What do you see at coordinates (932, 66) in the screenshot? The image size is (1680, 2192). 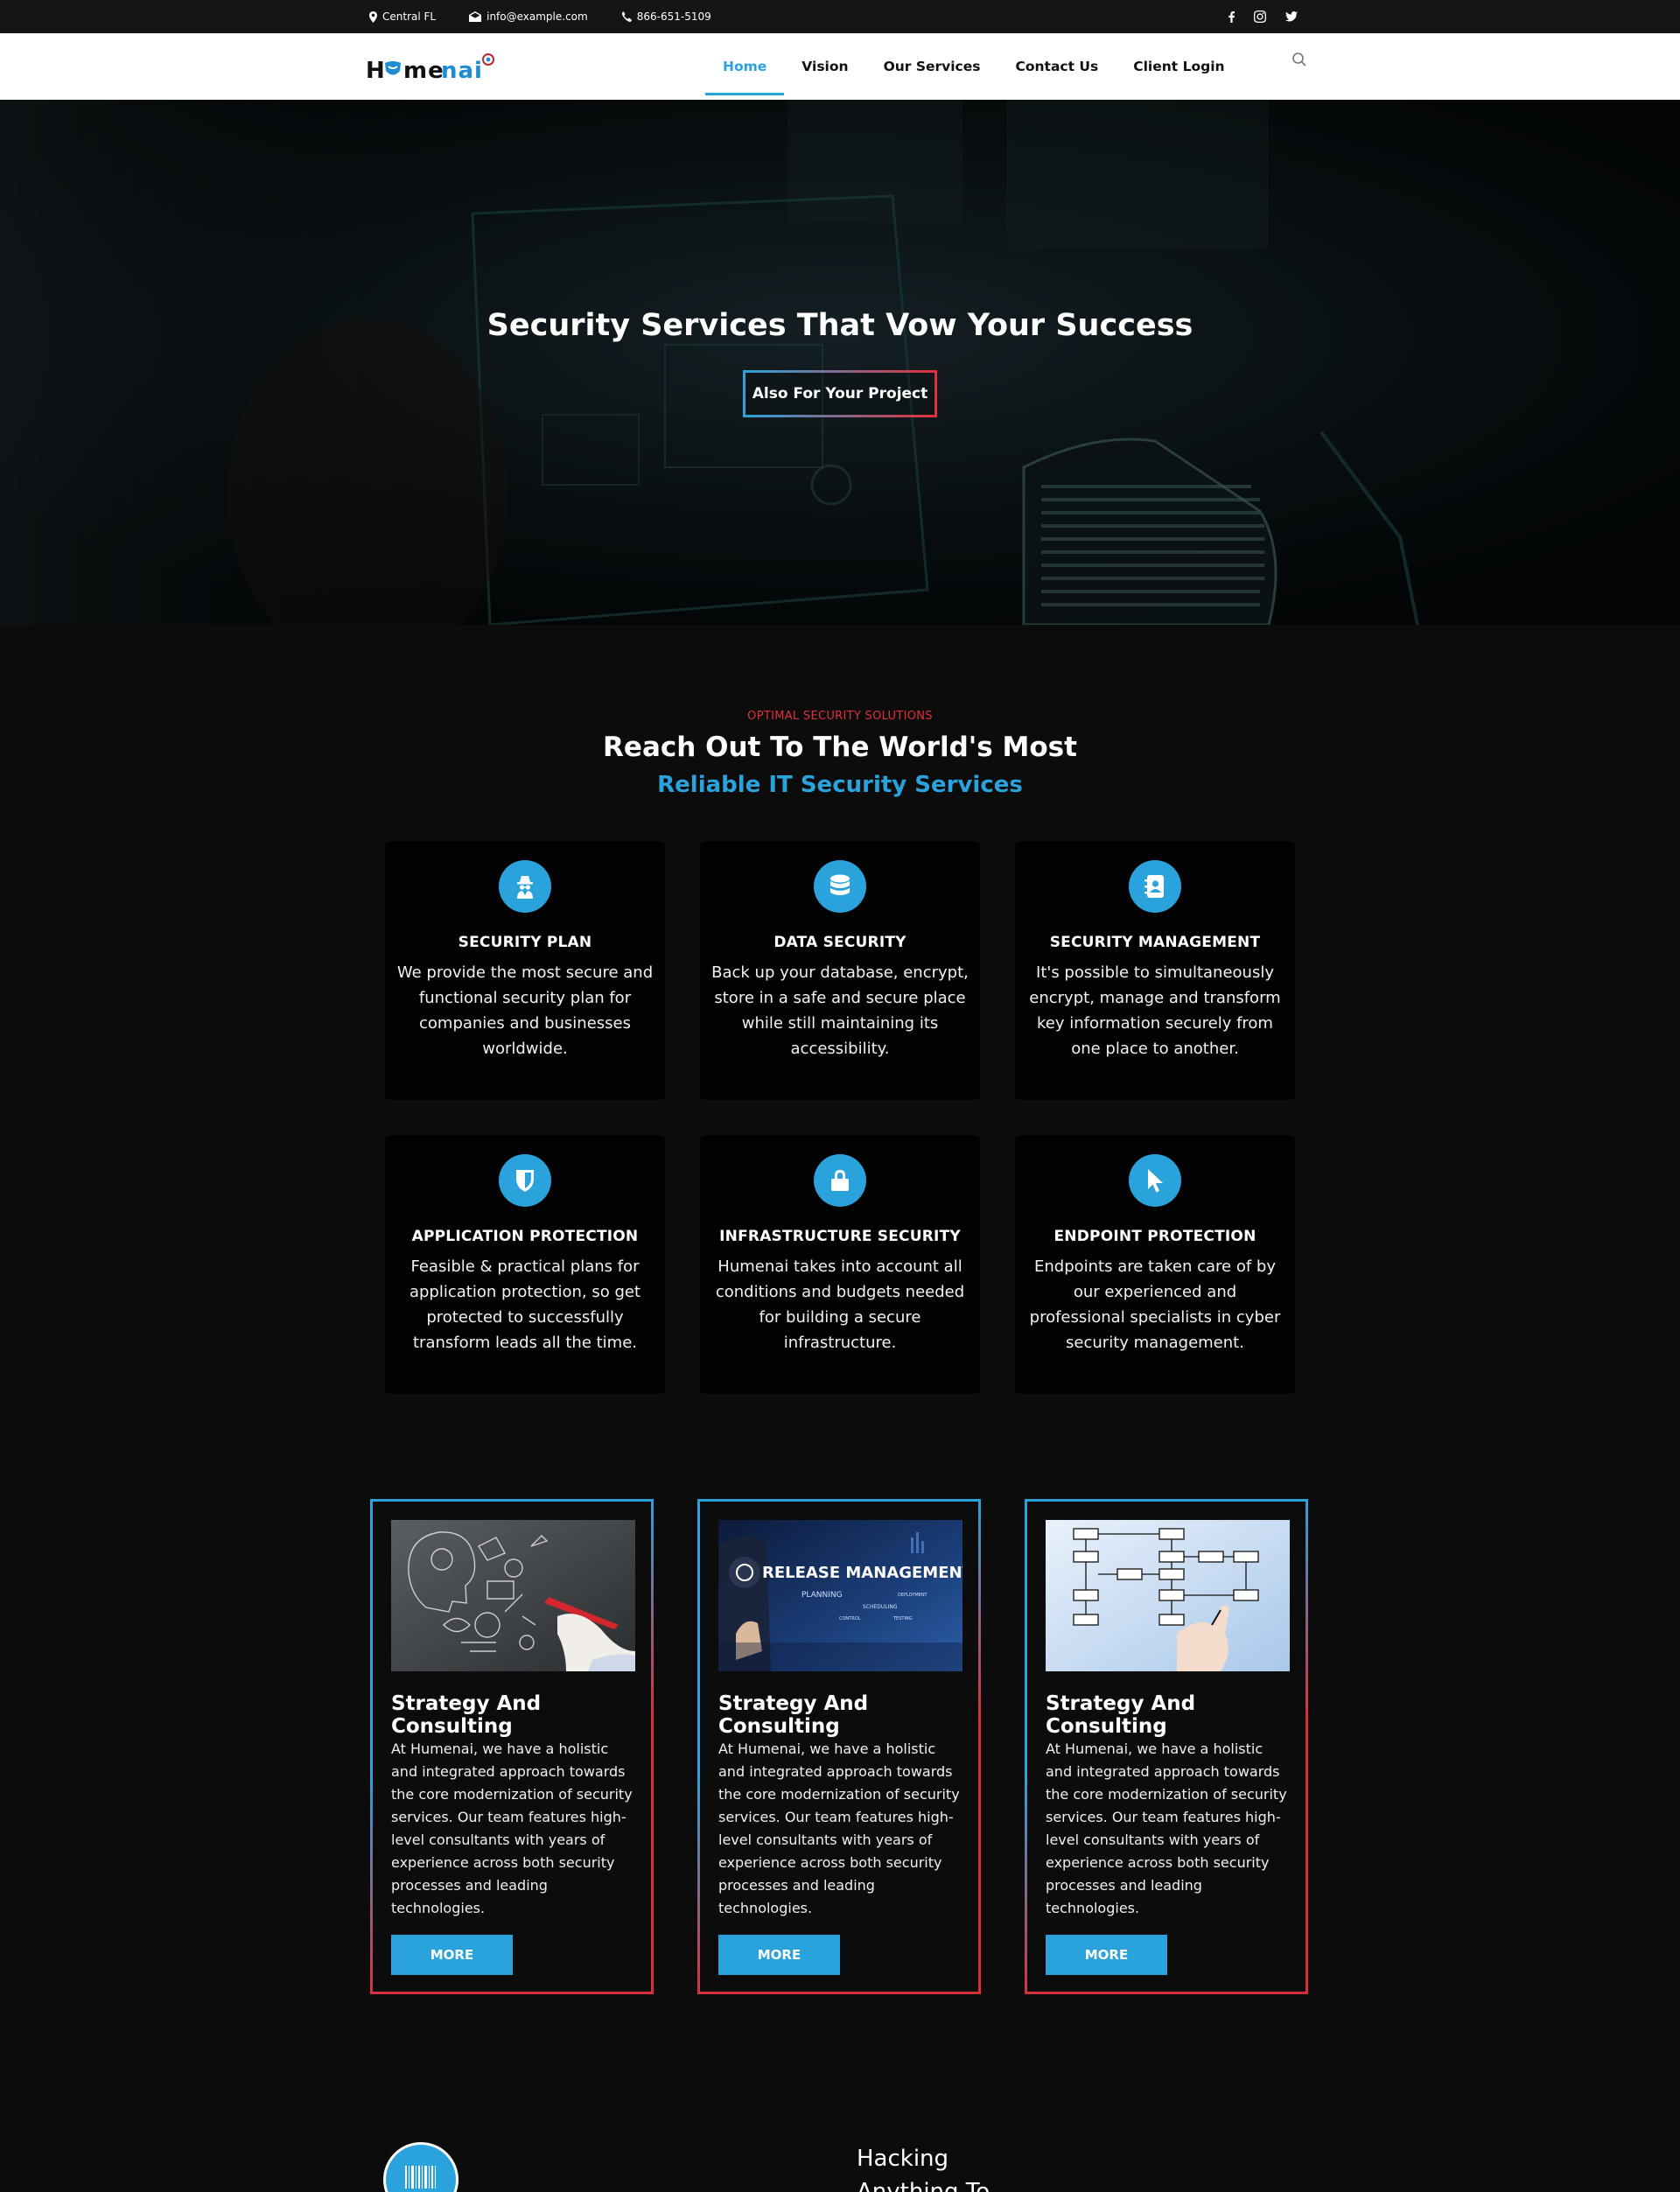 I see `nav-our-services: Our Services` at bounding box center [932, 66].